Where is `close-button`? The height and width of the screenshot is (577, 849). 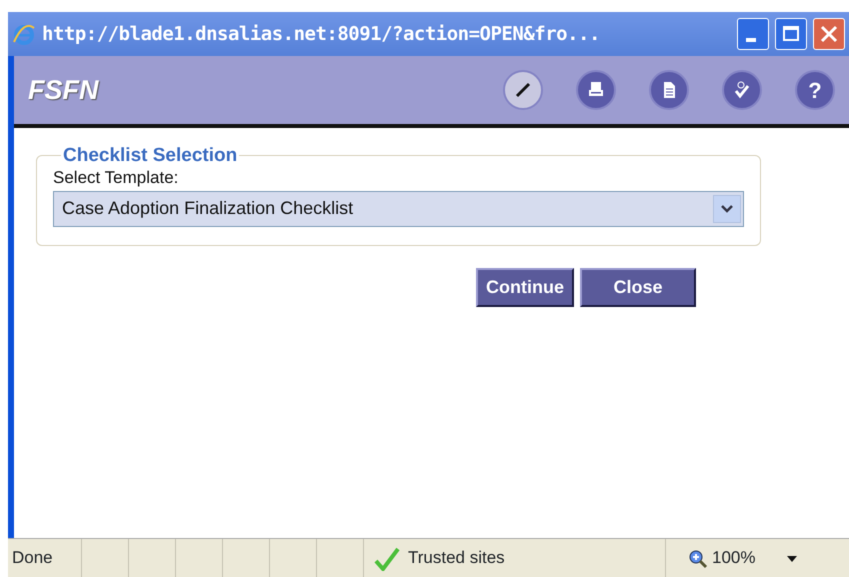
close-button is located at coordinates (829, 34).